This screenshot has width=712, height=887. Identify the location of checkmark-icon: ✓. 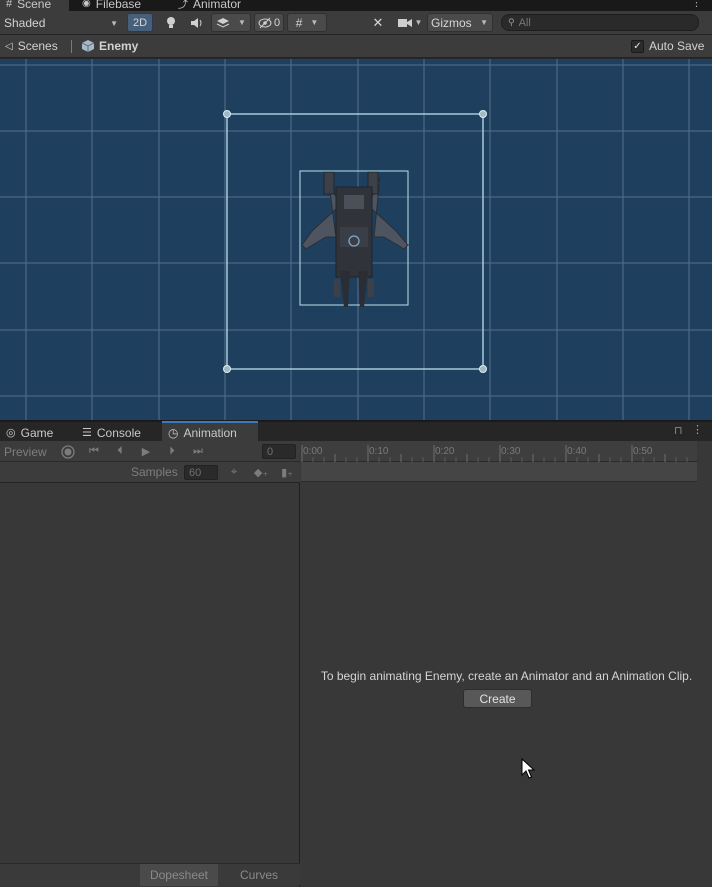
(637, 46).